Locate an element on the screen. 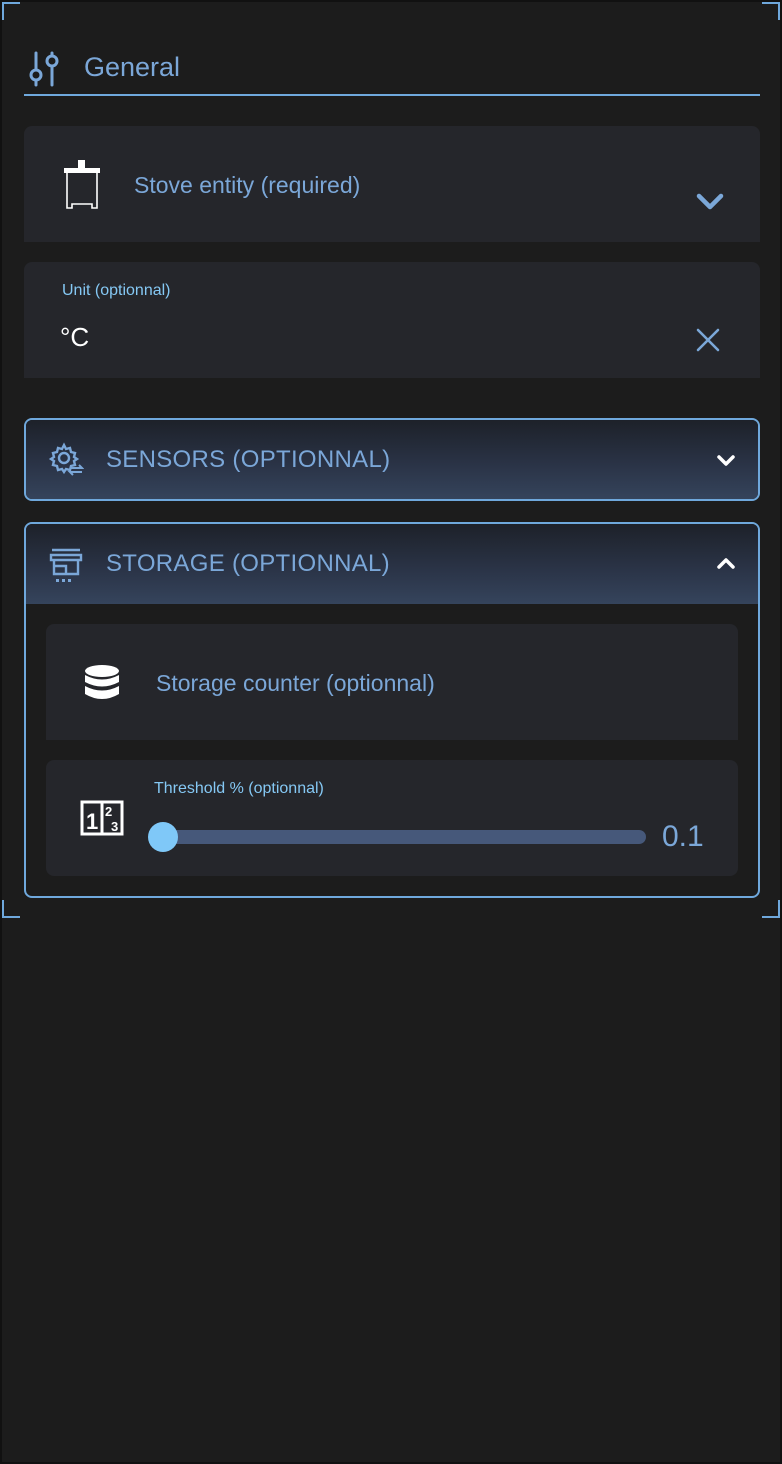  threshold-slider is located at coordinates (397, 837).